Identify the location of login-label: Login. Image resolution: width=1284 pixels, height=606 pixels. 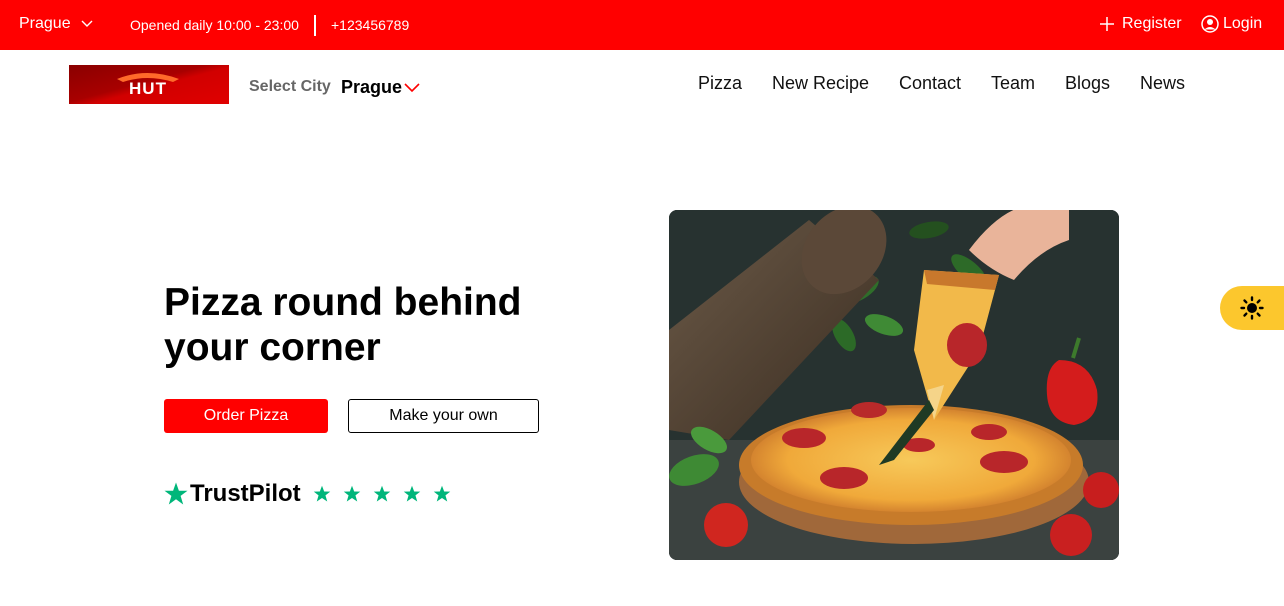
(1243, 23).